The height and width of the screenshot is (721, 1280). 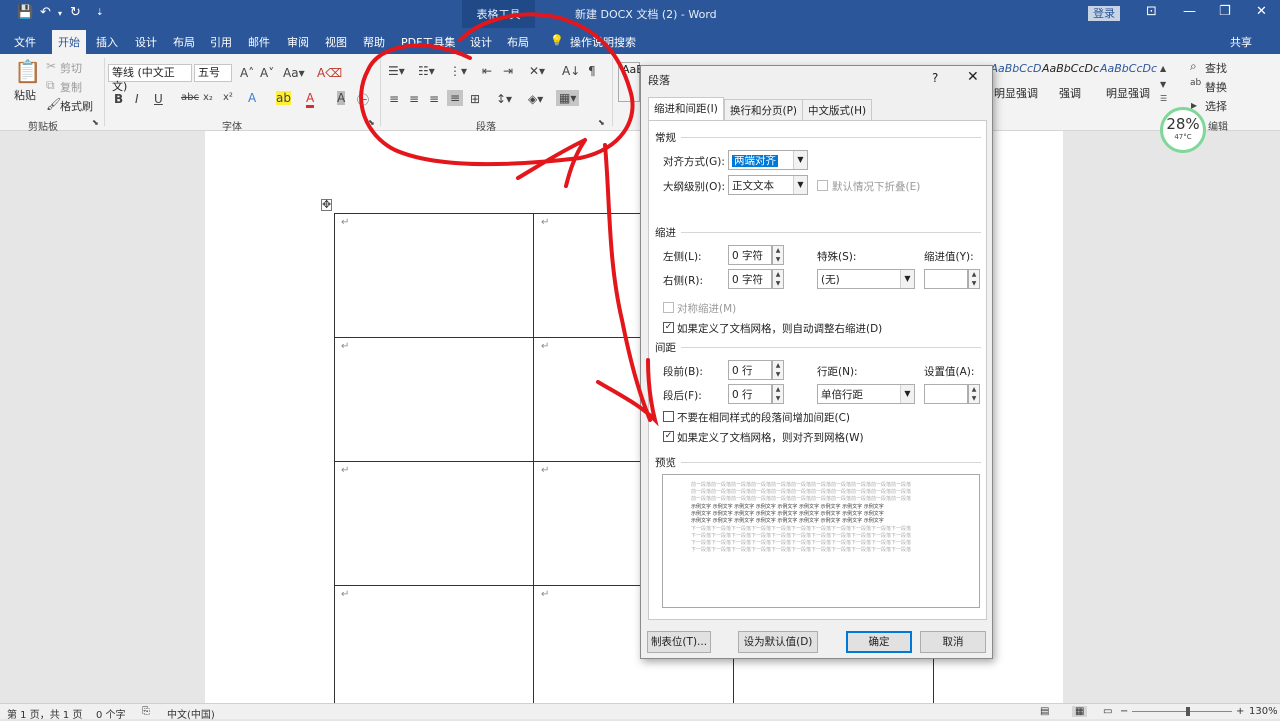 I want to click on indent-by-spinner: ▲ ▼, so click(x=974, y=279).